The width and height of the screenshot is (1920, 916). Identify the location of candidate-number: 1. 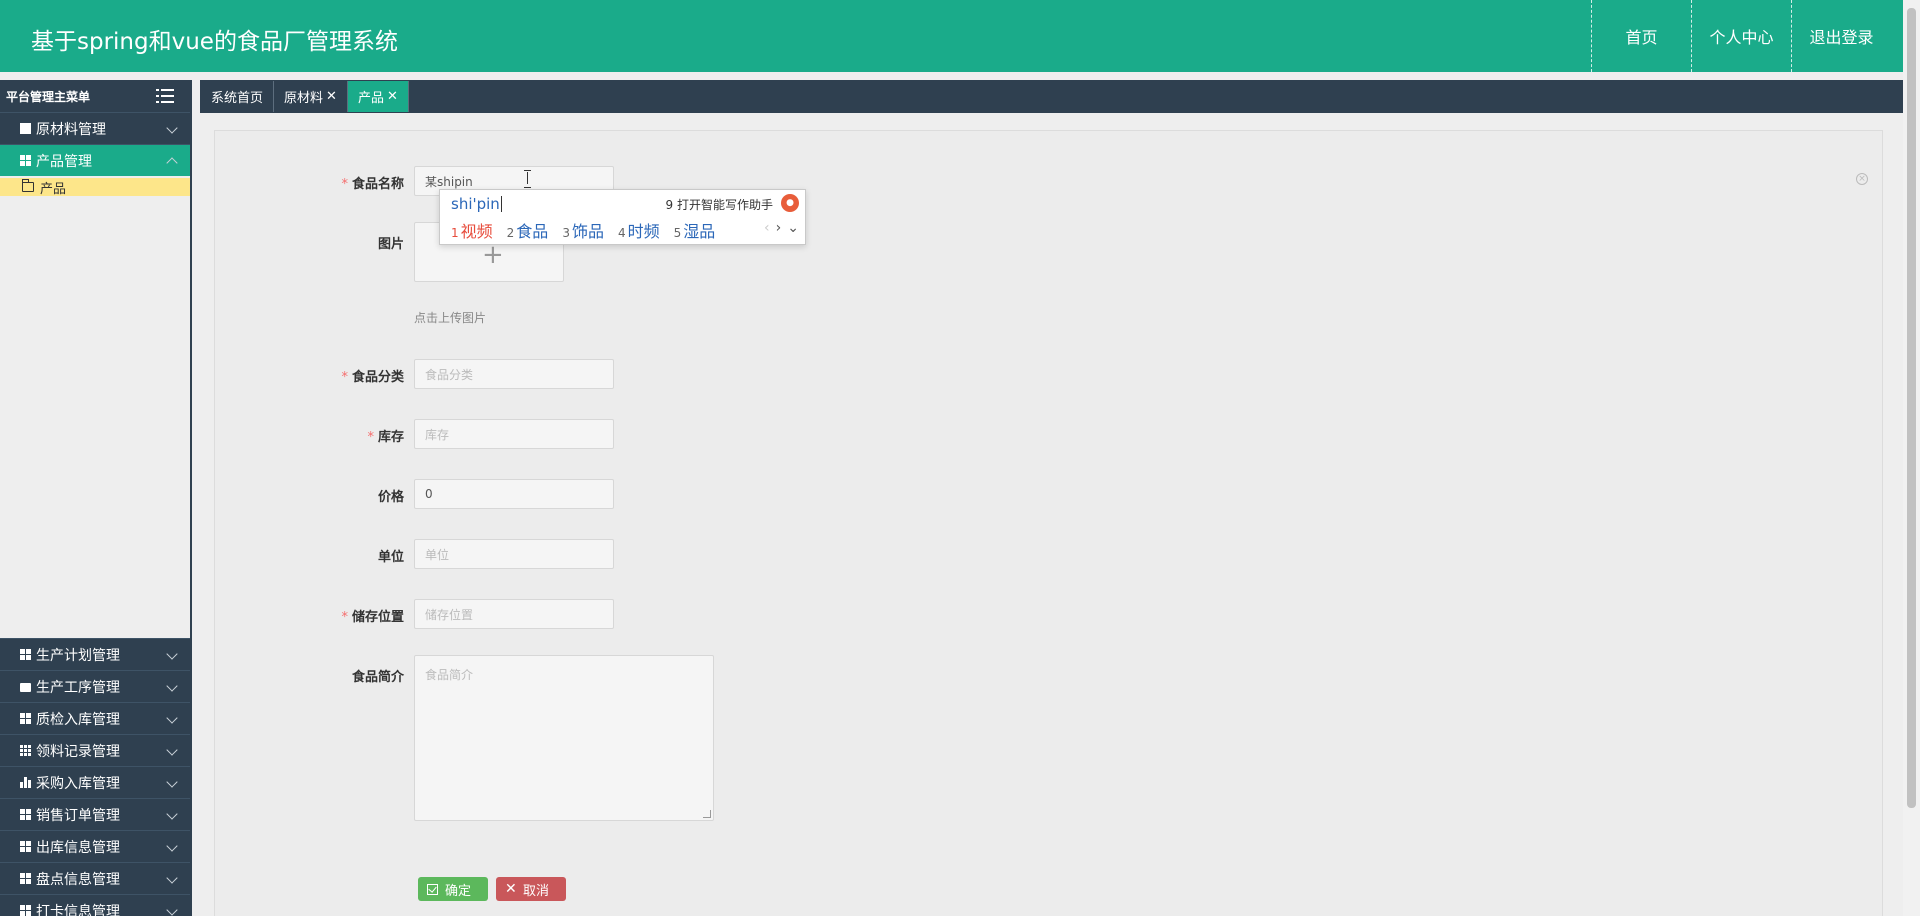
(455, 233).